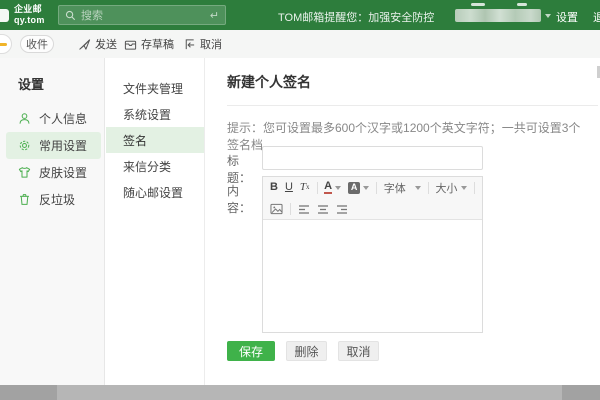 Image resolution: width=600 pixels, height=400 pixels. I want to click on subnav-item-system-settings: 系统设置, so click(155, 114).